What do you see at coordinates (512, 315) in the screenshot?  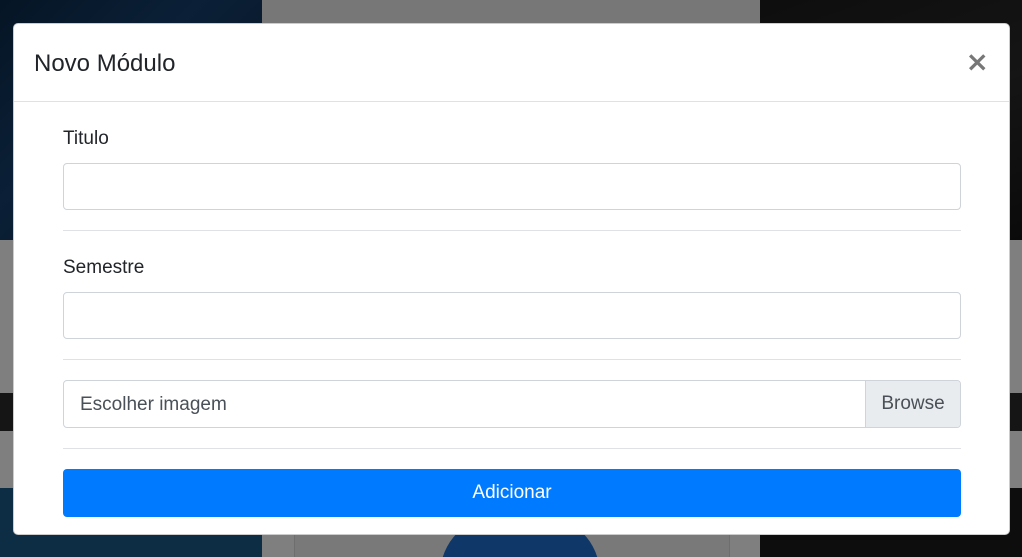 I see `semestre-input` at bounding box center [512, 315].